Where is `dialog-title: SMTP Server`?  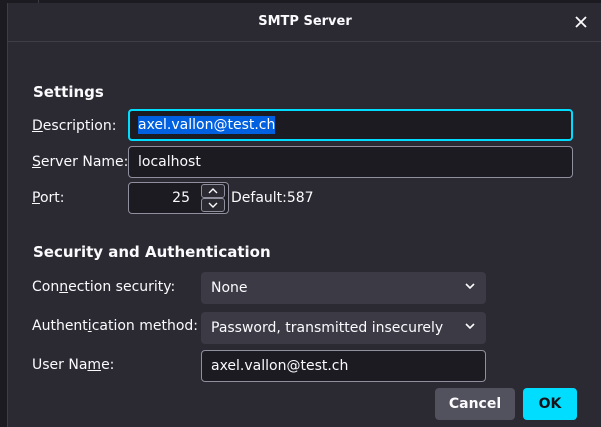
dialog-title: SMTP Server is located at coordinates (305, 21).